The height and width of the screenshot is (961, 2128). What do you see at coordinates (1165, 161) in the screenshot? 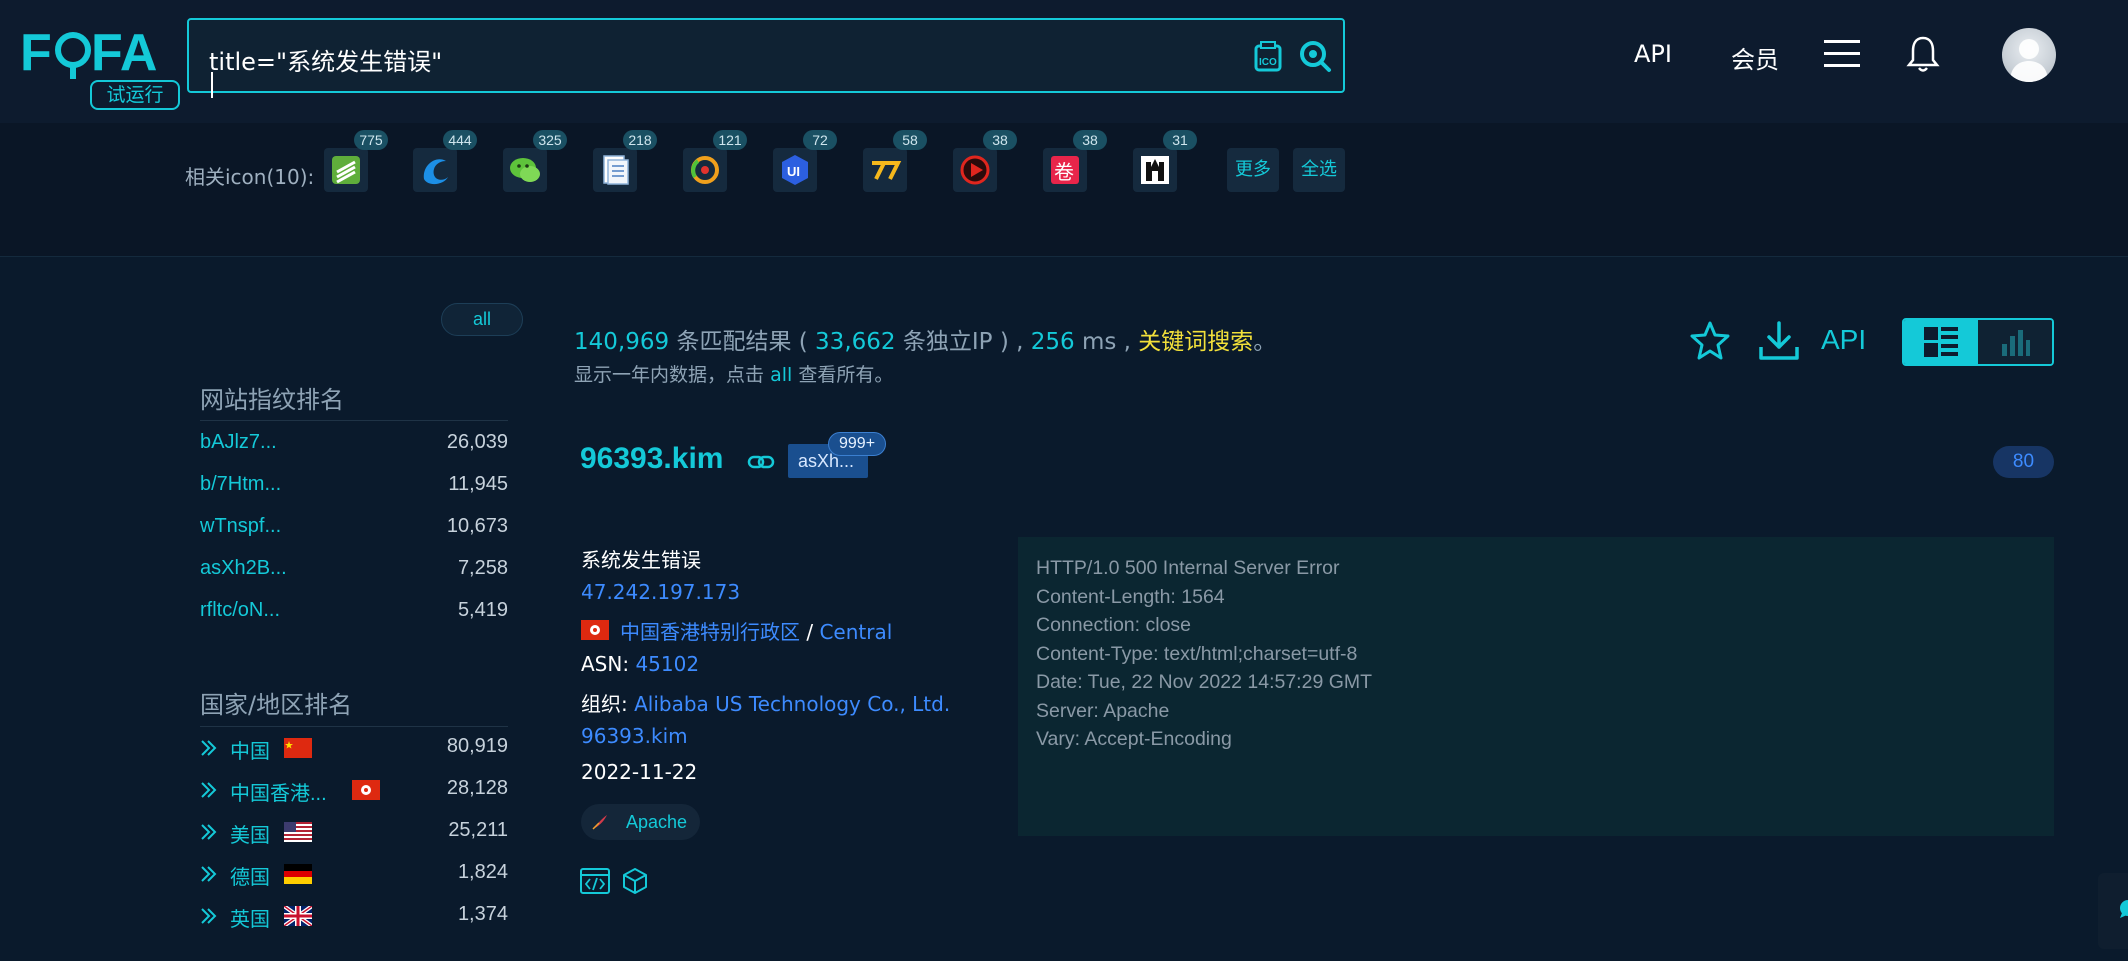
I see `related-icon-10: 31` at bounding box center [1165, 161].